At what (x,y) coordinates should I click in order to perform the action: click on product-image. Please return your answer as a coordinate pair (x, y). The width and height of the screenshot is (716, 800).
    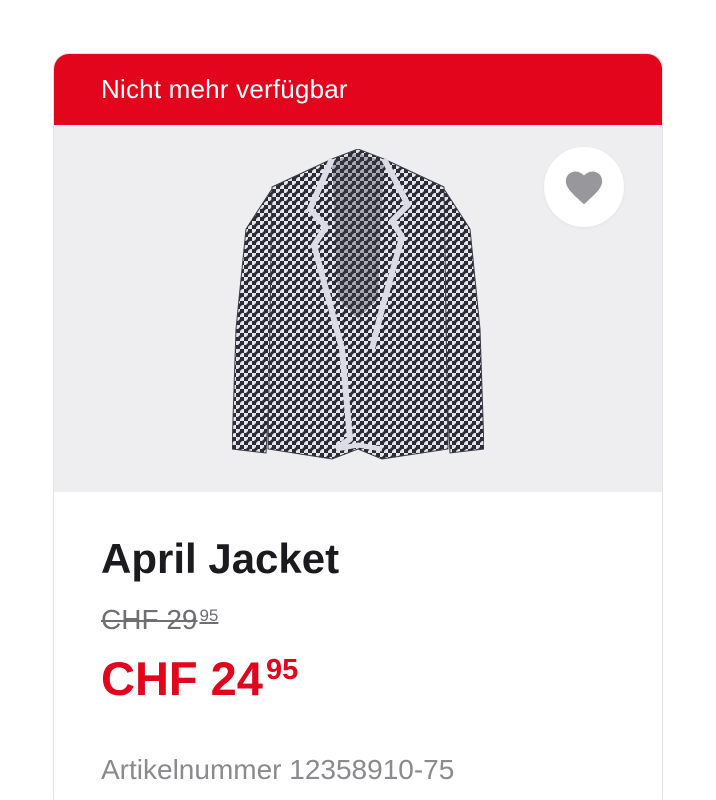
    Looking at the image, I should click on (358, 308).